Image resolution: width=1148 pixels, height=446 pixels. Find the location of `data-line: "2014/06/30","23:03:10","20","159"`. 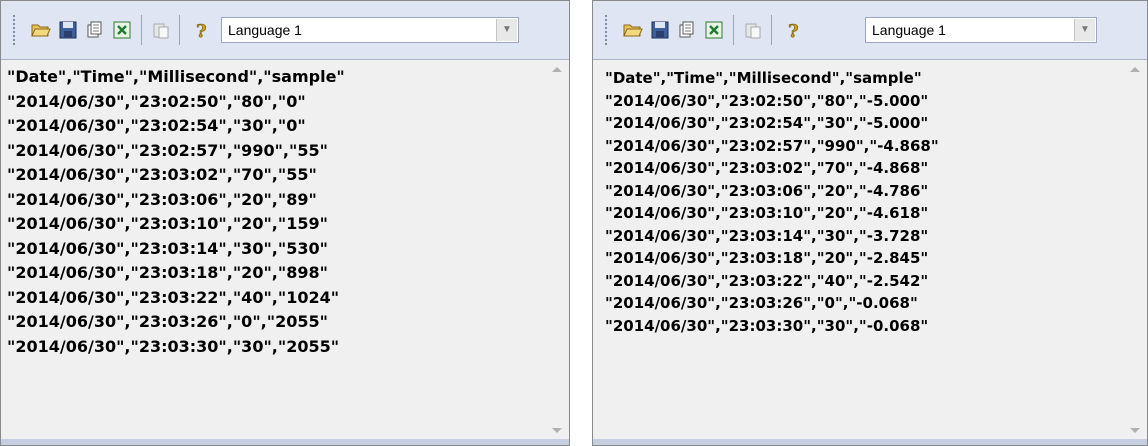

data-line: "2014/06/30","23:03:10","20","159" is located at coordinates (167, 223).